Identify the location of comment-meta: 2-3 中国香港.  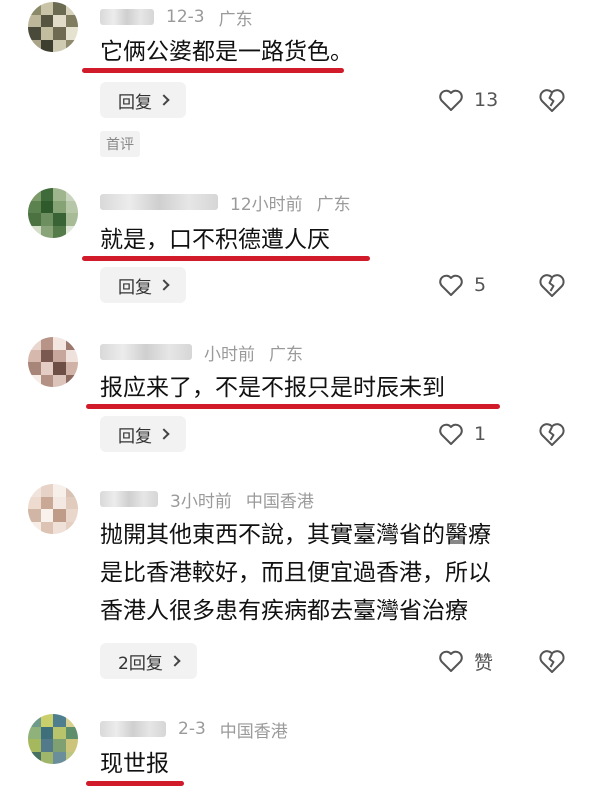
(194, 729).